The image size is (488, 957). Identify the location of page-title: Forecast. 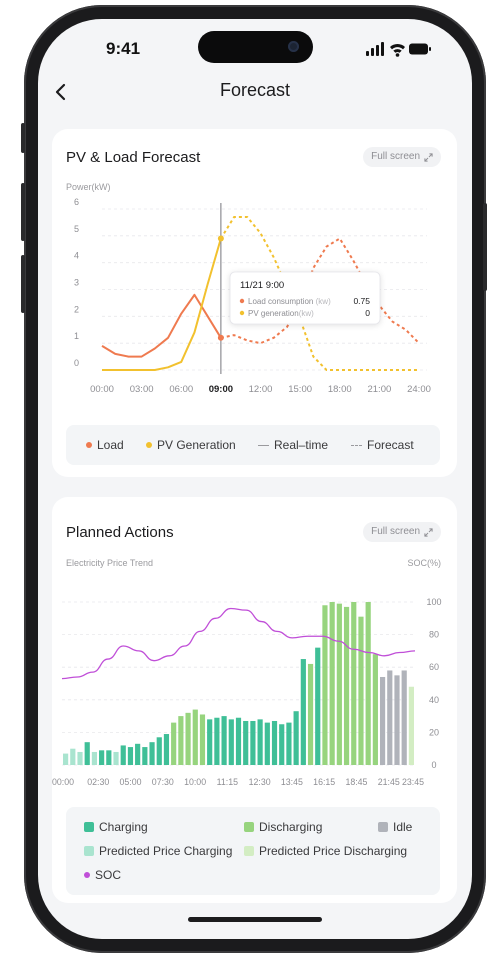
(255, 90).